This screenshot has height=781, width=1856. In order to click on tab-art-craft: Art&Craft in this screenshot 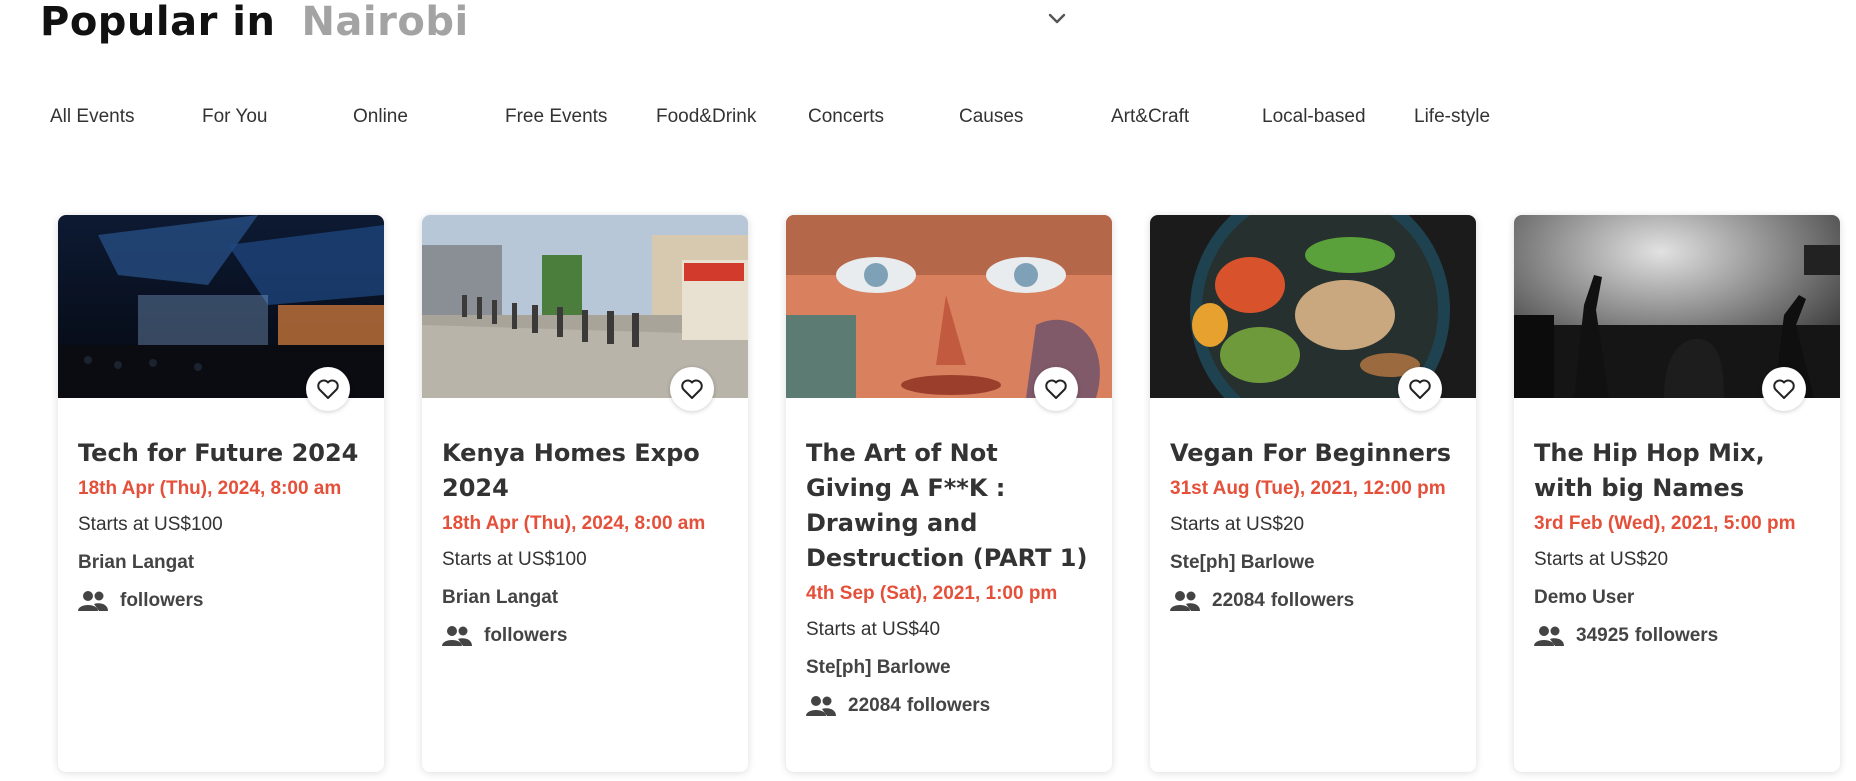, I will do `click(1150, 117)`.